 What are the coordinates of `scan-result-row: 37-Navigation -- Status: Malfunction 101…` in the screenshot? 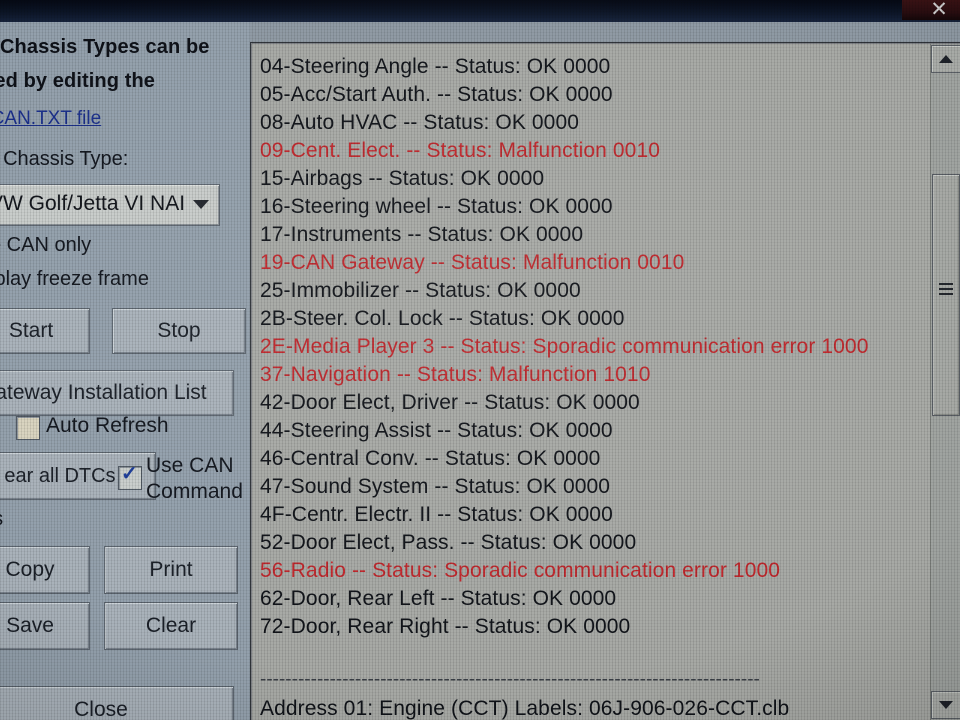 It's located at (591, 375).